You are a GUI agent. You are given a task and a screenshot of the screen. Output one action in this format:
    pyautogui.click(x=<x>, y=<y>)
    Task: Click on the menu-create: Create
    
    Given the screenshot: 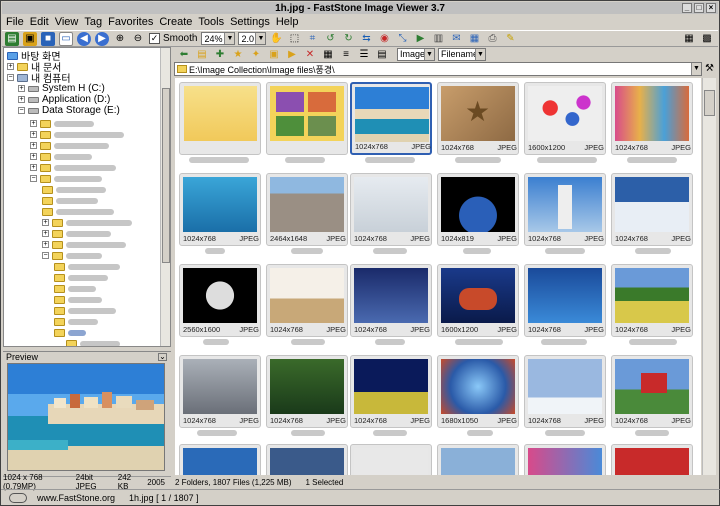 What is the action you would take?
    pyautogui.click(x=175, y=22)
    